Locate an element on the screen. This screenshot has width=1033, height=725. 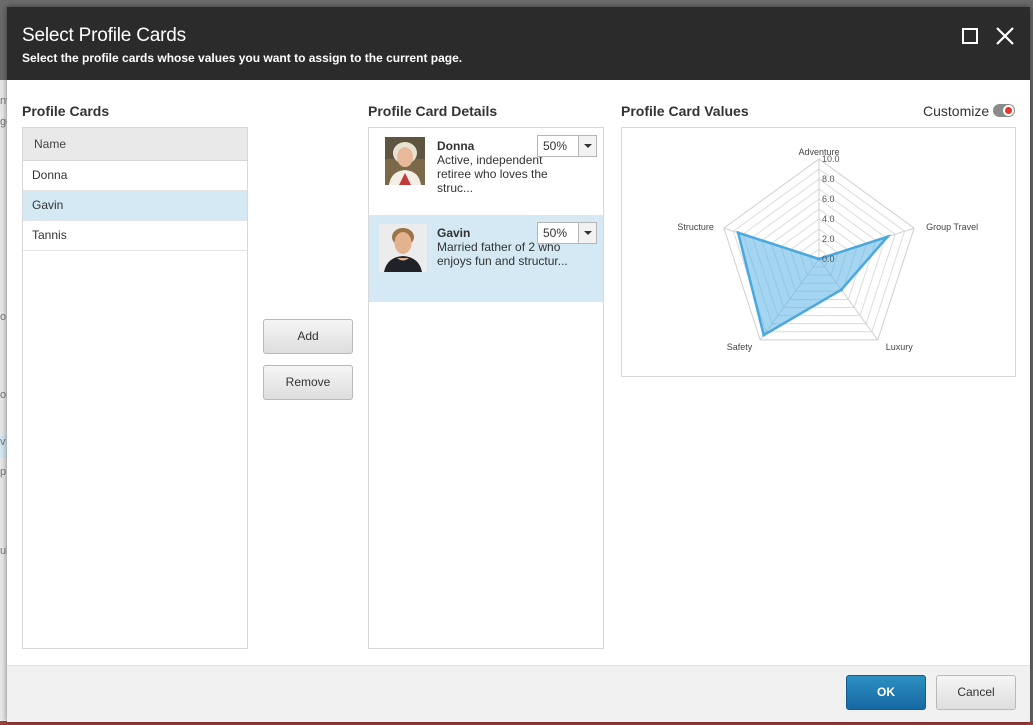
customize-toggle is located at coordinates (1004, 110).